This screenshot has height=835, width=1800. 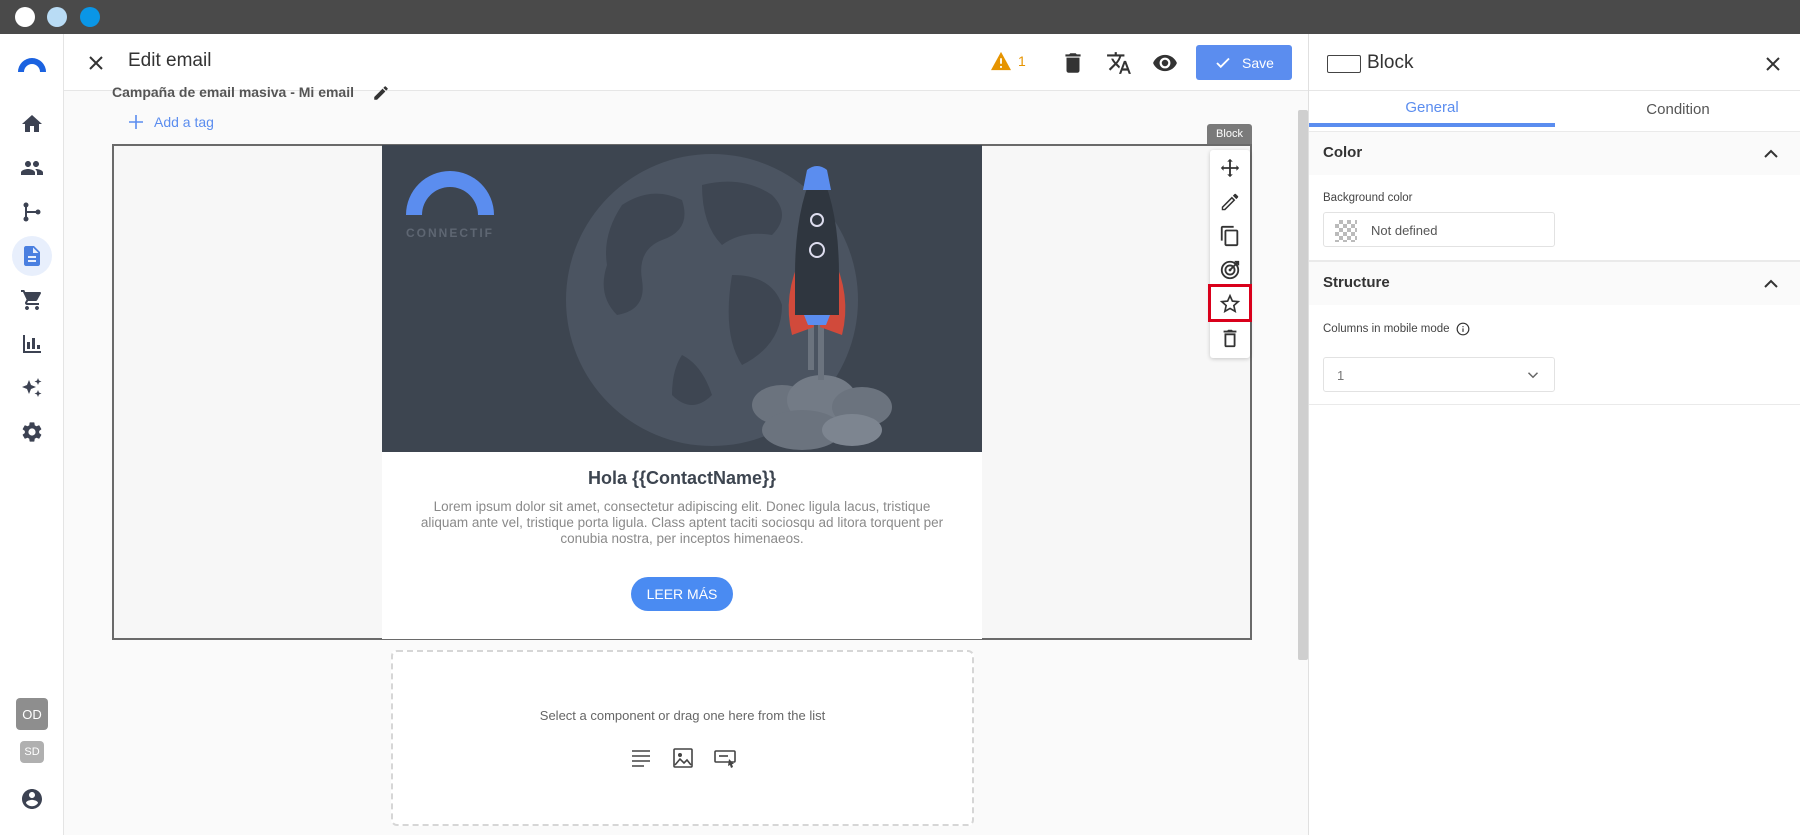 What do you see at coordinates (1554, 283) in the screenshot?
I see `structure-section-header: Structure` at bounding box center [1554, 283].